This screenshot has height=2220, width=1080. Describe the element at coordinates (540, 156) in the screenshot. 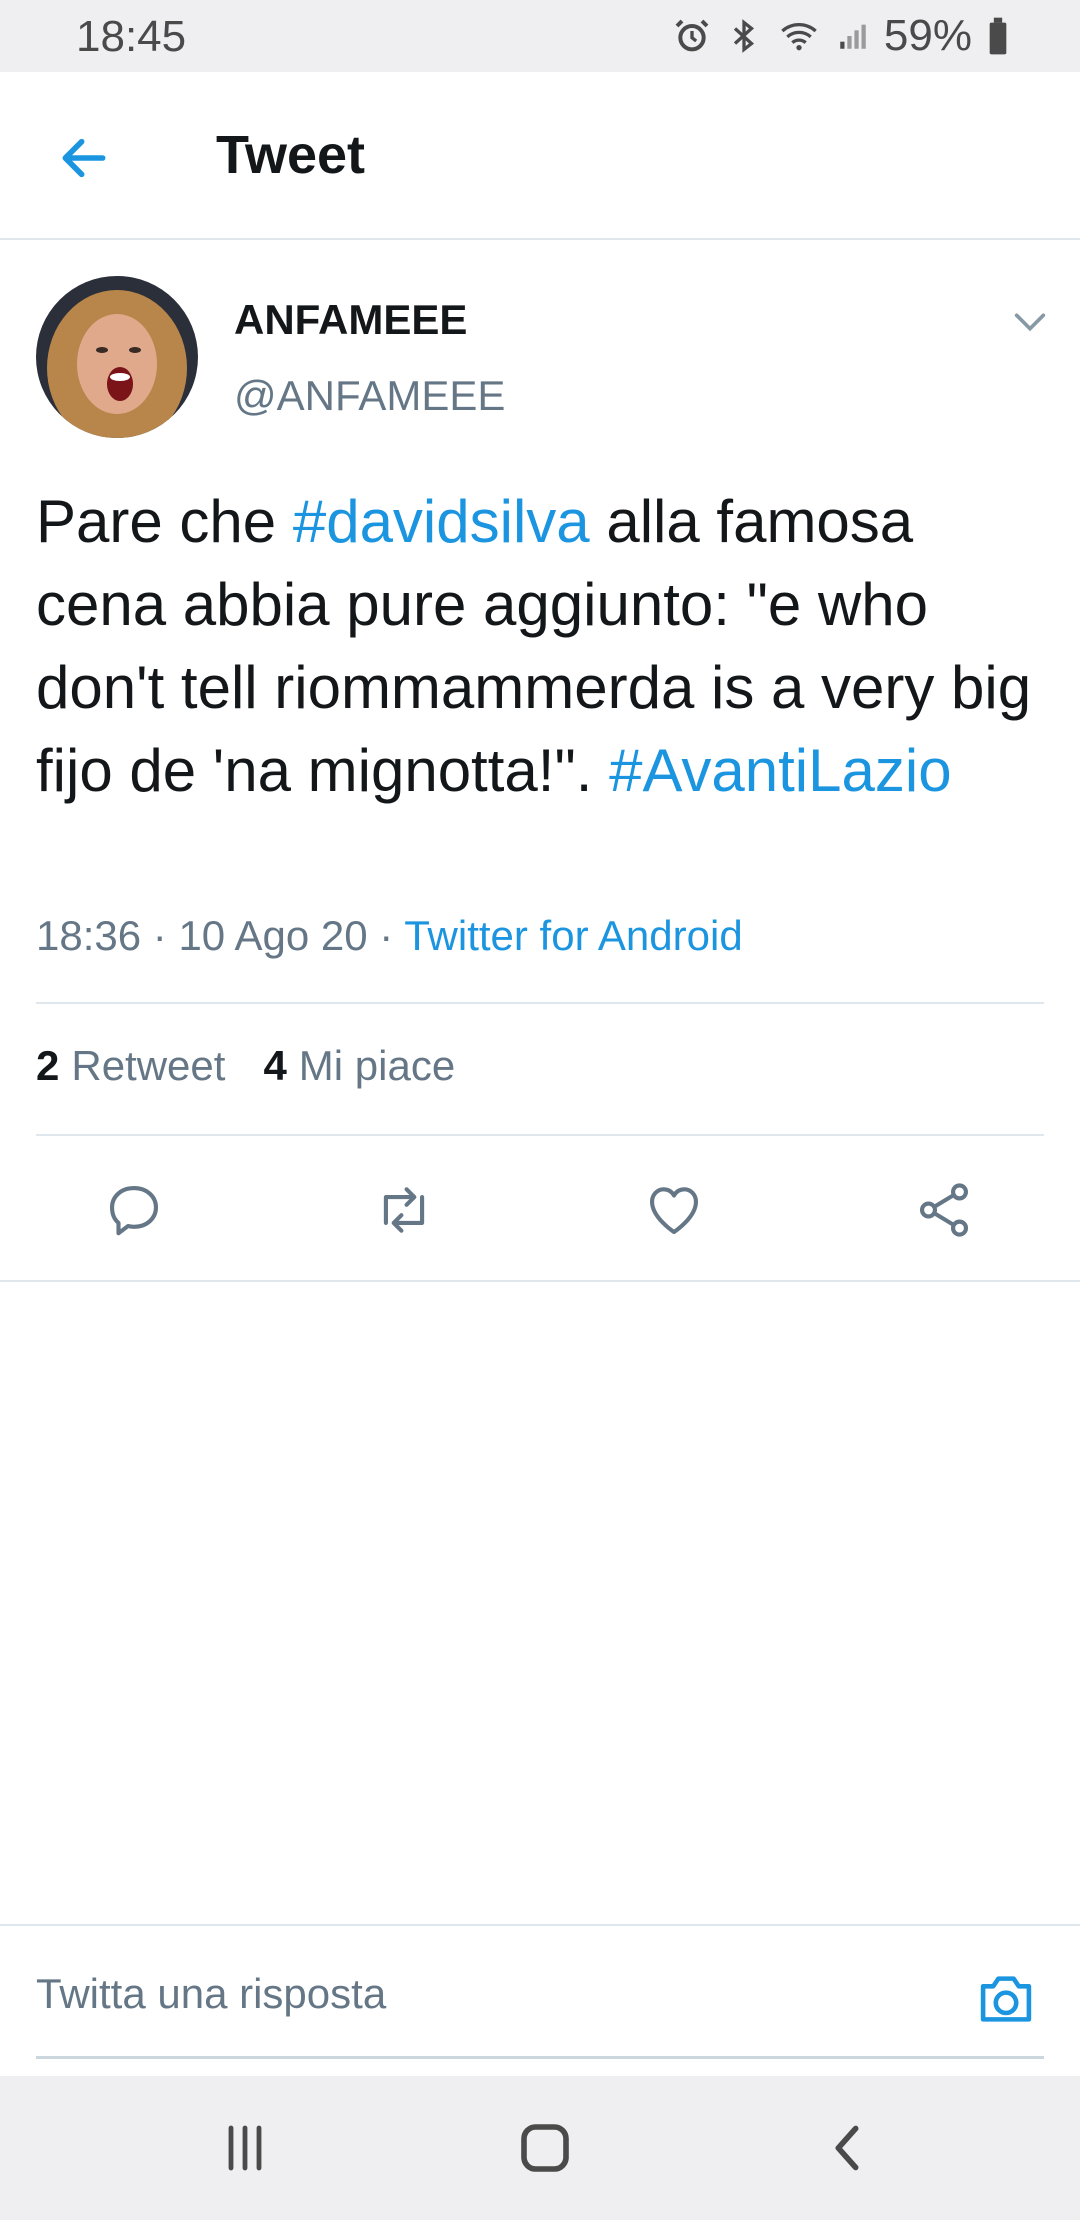

I see `app-header: Tweet` at that location.